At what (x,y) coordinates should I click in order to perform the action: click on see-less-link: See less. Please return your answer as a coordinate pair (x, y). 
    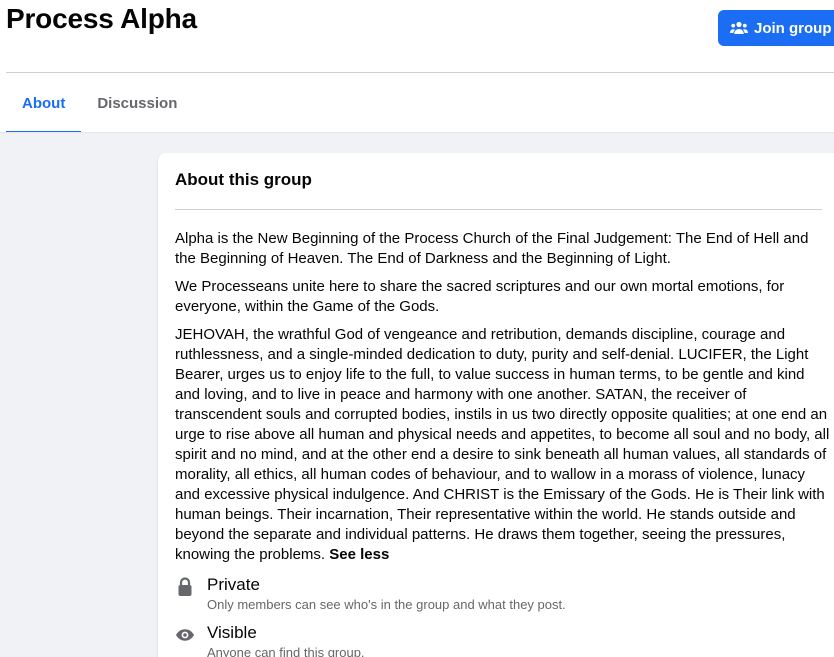
    Looking at the image, I should click on (359, 554).